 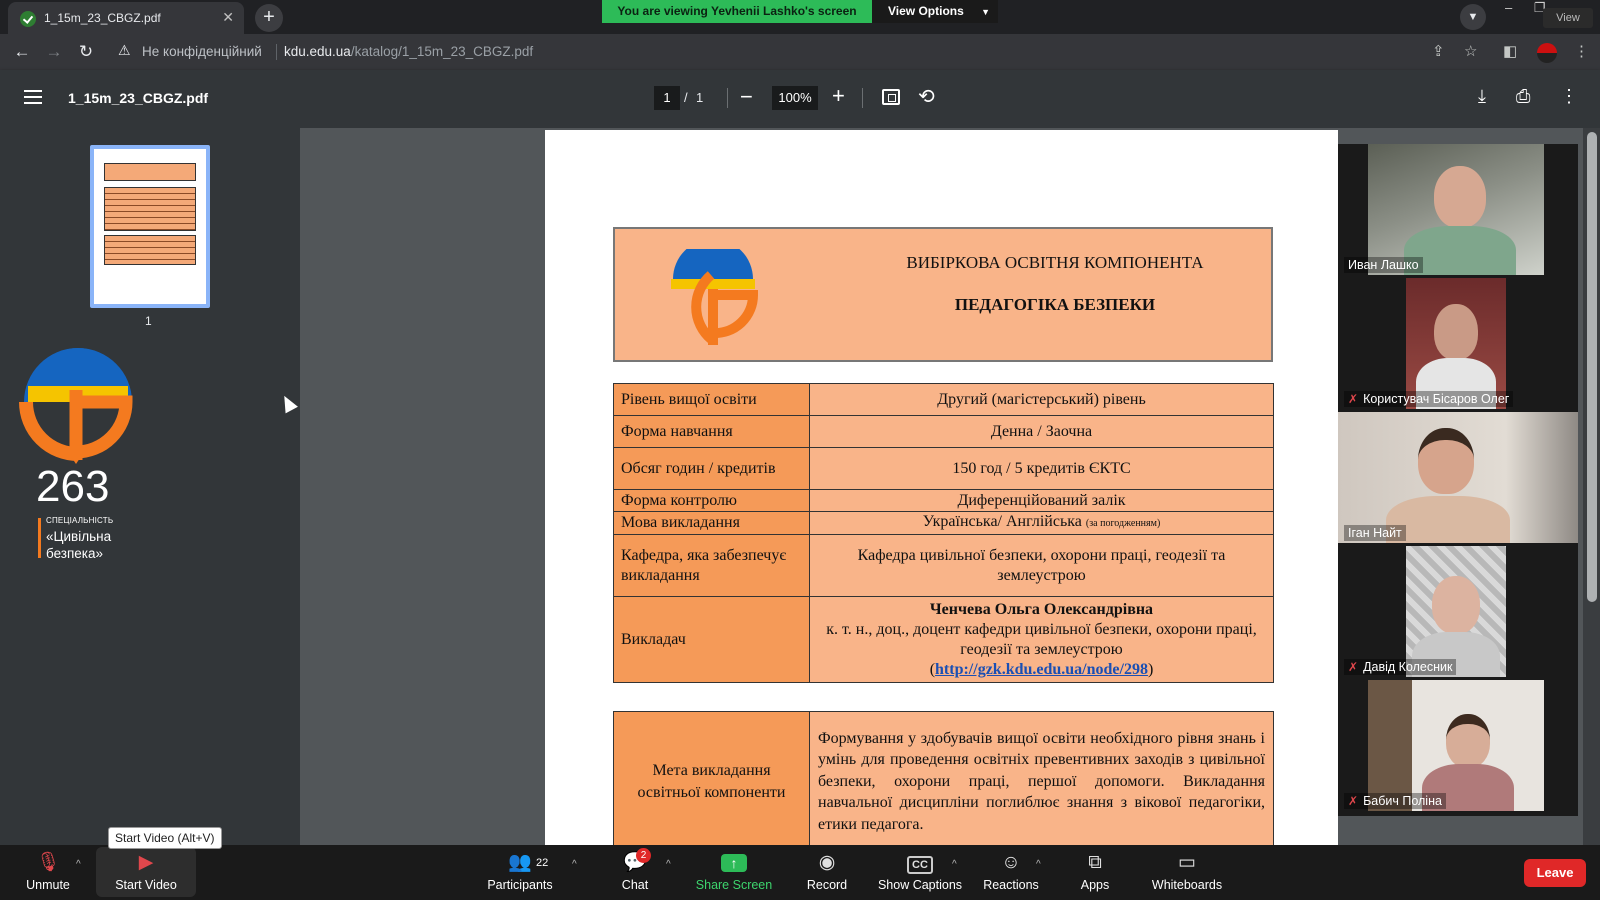 I want to click on row-label: Форма контролю, so click(x=711, y=500).